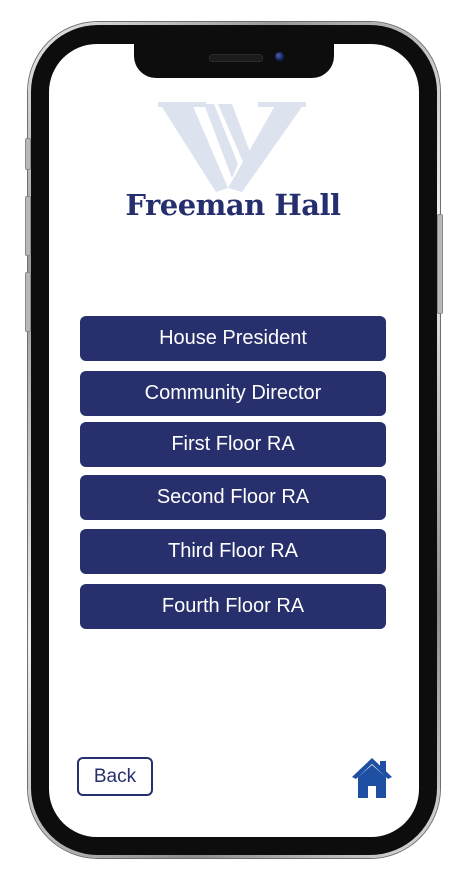  Describe the element at coordinates (233, 393) in the screenshot. I see `community-director-button: Community Director` at that location.